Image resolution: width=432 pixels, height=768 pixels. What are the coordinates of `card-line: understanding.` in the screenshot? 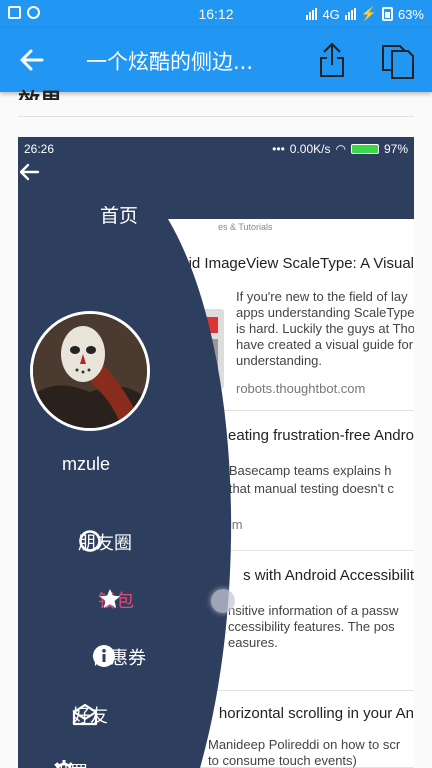 It's located at (279, 360).